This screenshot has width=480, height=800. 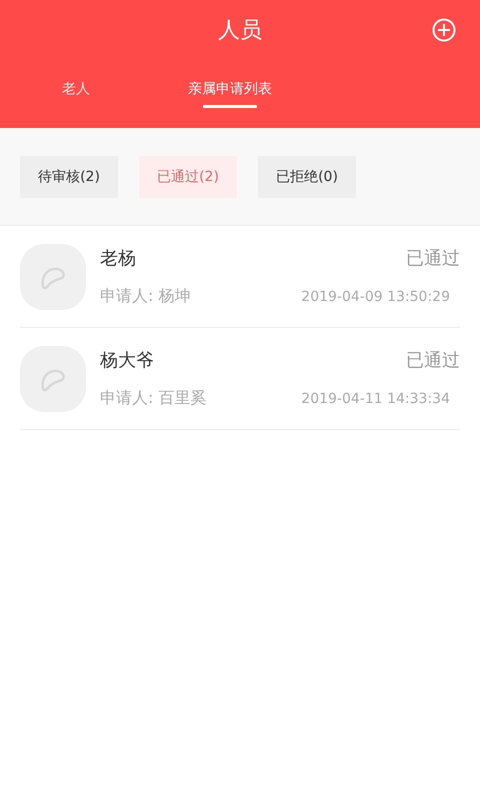 What do you see at coordinates (69, 177) in the screenshot?
I see `filter-button: 待审核(2)` at bounding box center [69, 177].